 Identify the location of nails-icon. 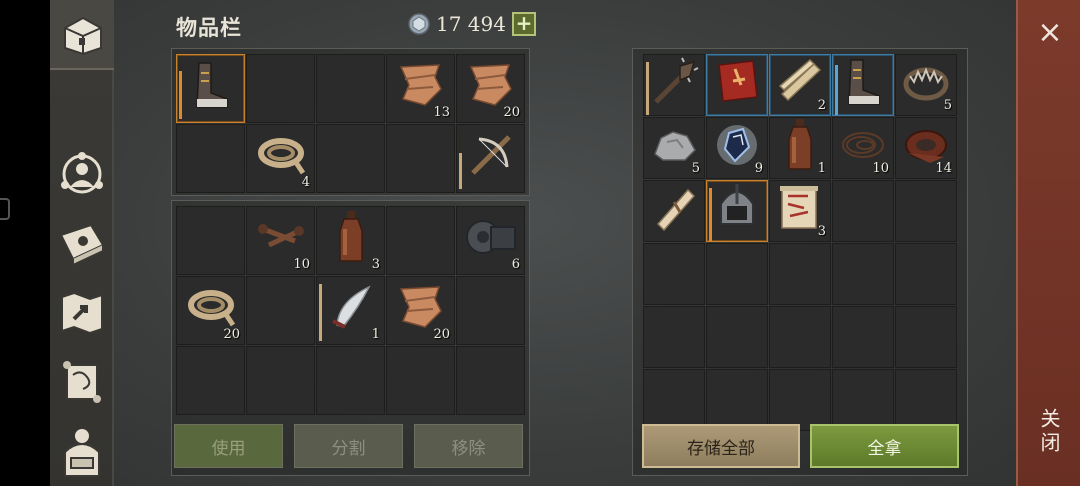
(281, 239).